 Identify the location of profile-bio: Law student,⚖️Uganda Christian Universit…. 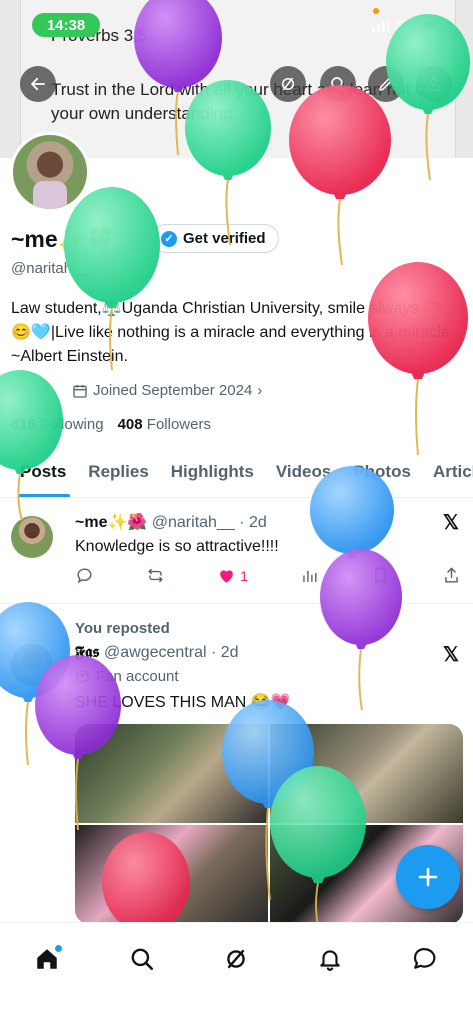
(230, 332).